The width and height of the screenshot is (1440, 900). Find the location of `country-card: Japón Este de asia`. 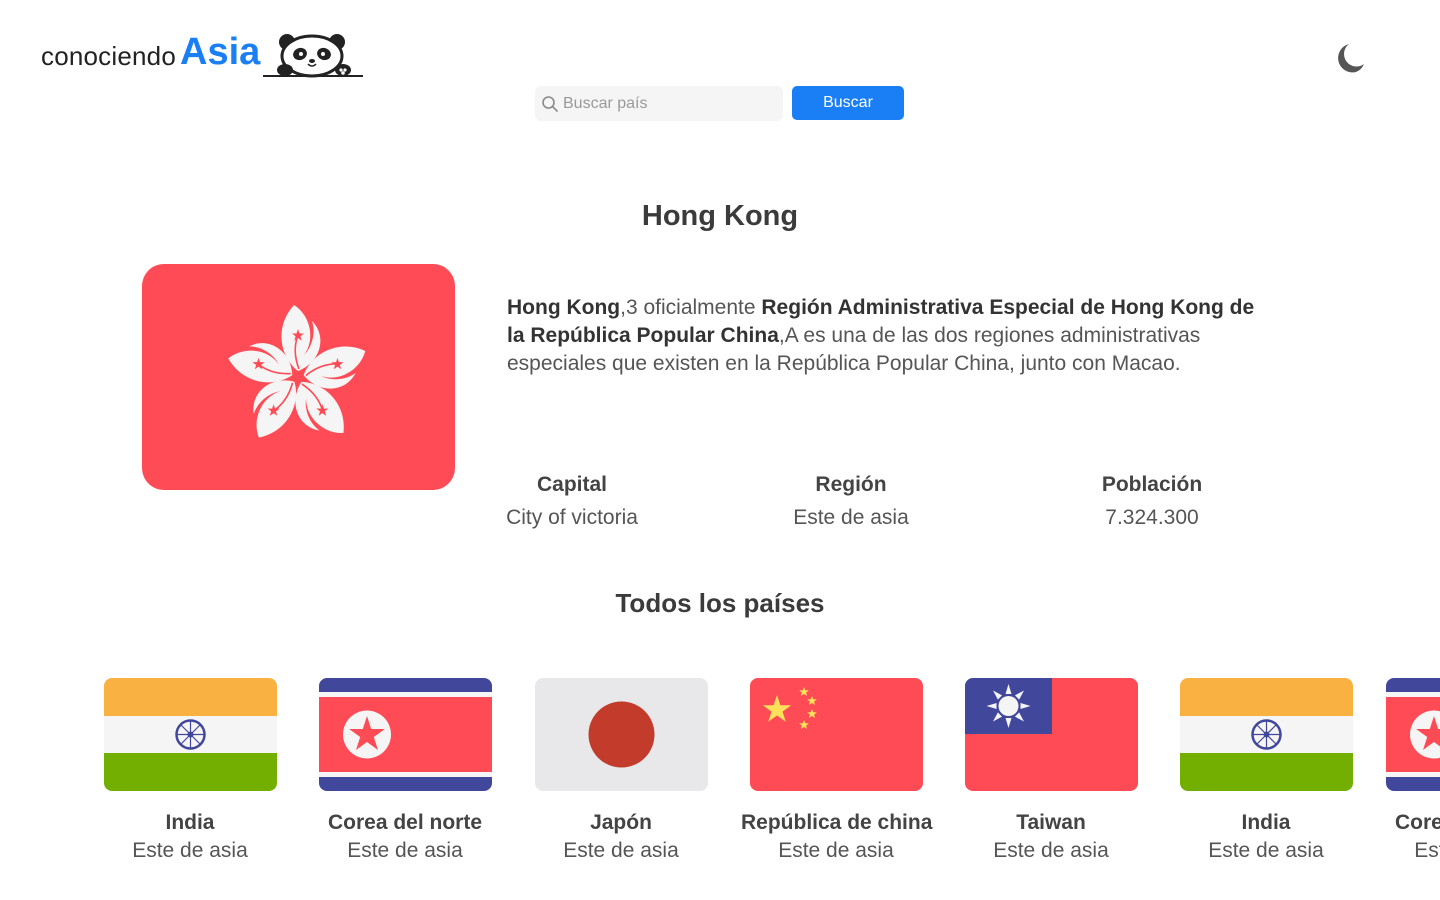

country-card: Japón Este de asia is located at coordinates (621, 771).